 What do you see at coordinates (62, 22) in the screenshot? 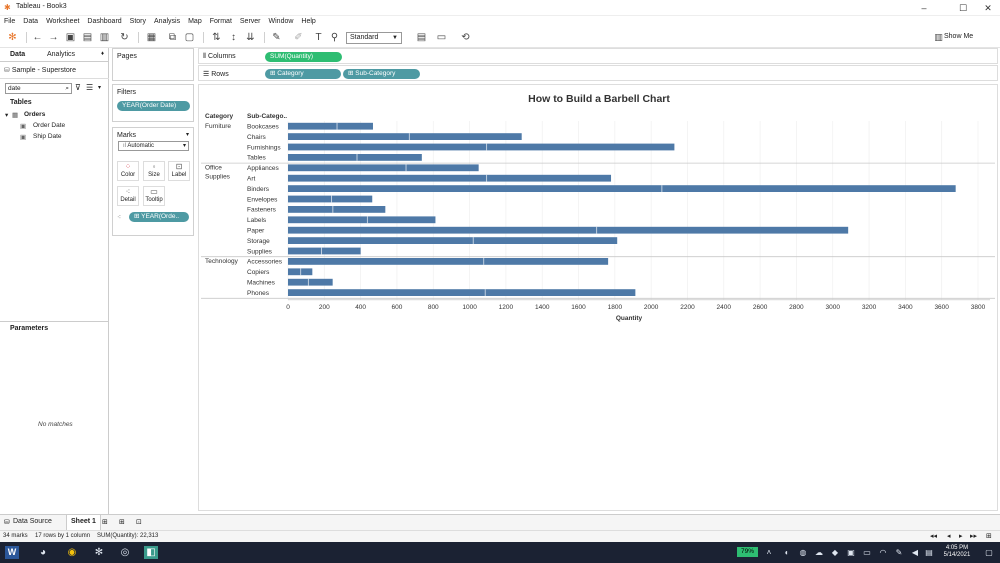
I see `menu-worksheet: Worksheet` at bounding box center [62, 22].